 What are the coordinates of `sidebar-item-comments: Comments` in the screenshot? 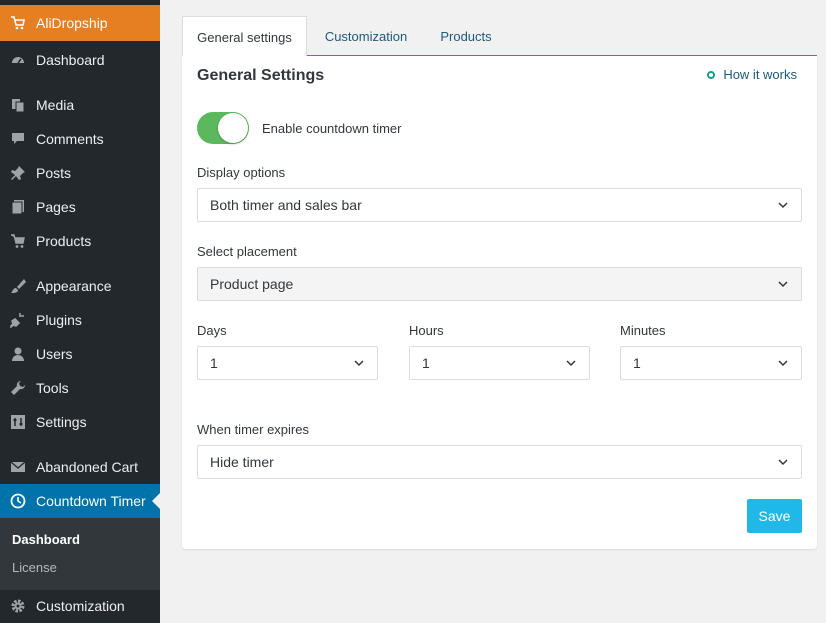 It's located at (80, 139).